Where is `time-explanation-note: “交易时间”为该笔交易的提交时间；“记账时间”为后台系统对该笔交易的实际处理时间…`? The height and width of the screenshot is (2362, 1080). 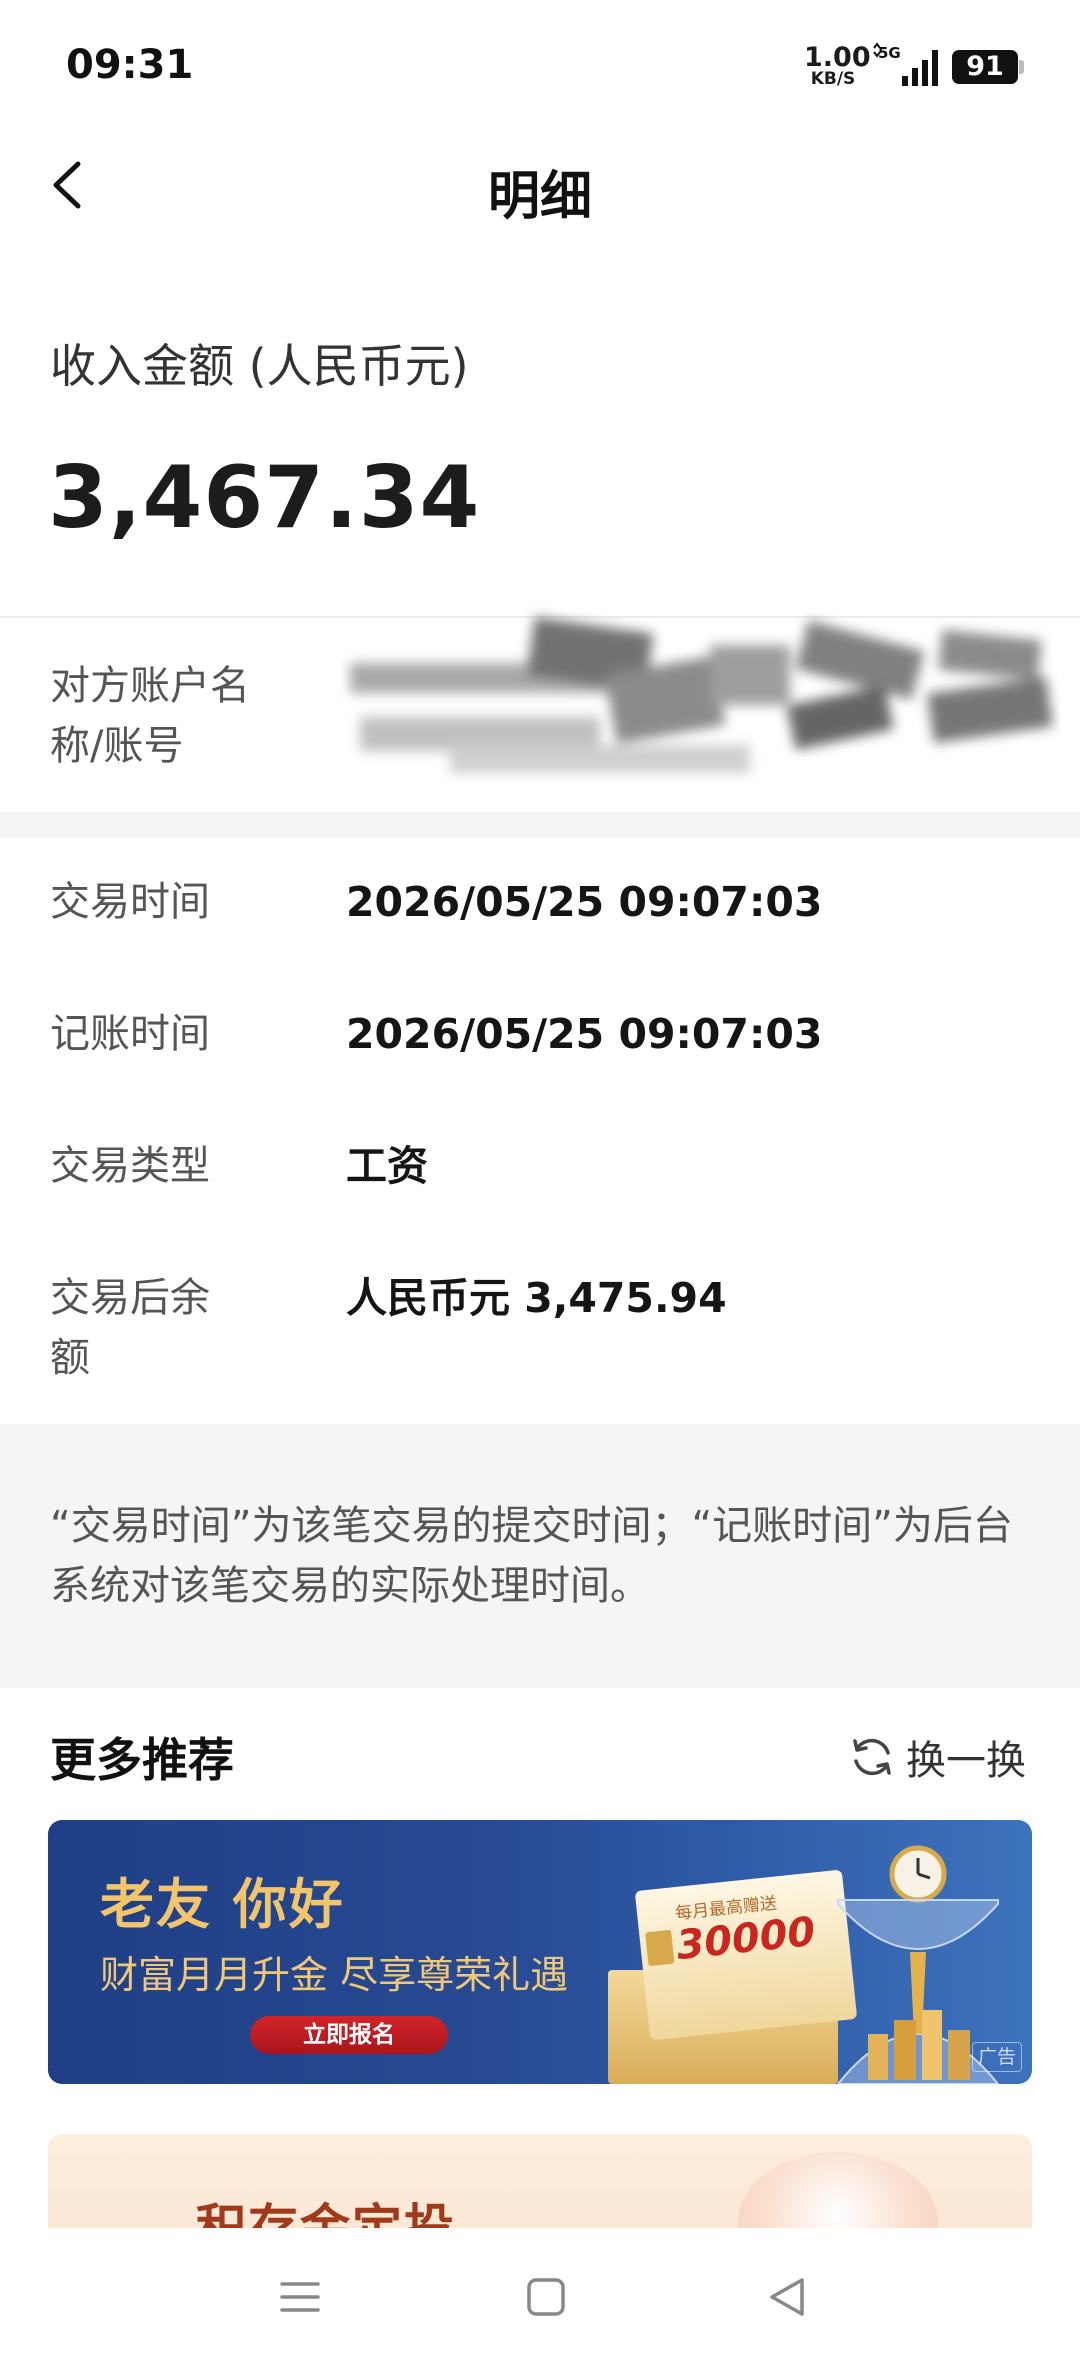 time-explanation-note: “交易时间”为该笔交易的提交时间；“记账时间”为后台系统对该笔交易的实际处理时间… is located at coordinates (540, 1556).